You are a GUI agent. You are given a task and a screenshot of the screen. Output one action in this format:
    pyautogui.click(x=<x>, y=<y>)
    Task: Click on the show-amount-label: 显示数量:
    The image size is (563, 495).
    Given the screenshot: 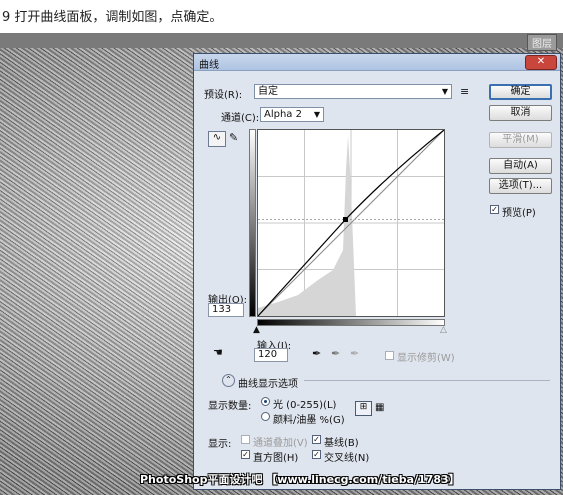 What is the action you would take?
    pyautogui.click(x=230, y=406)
    